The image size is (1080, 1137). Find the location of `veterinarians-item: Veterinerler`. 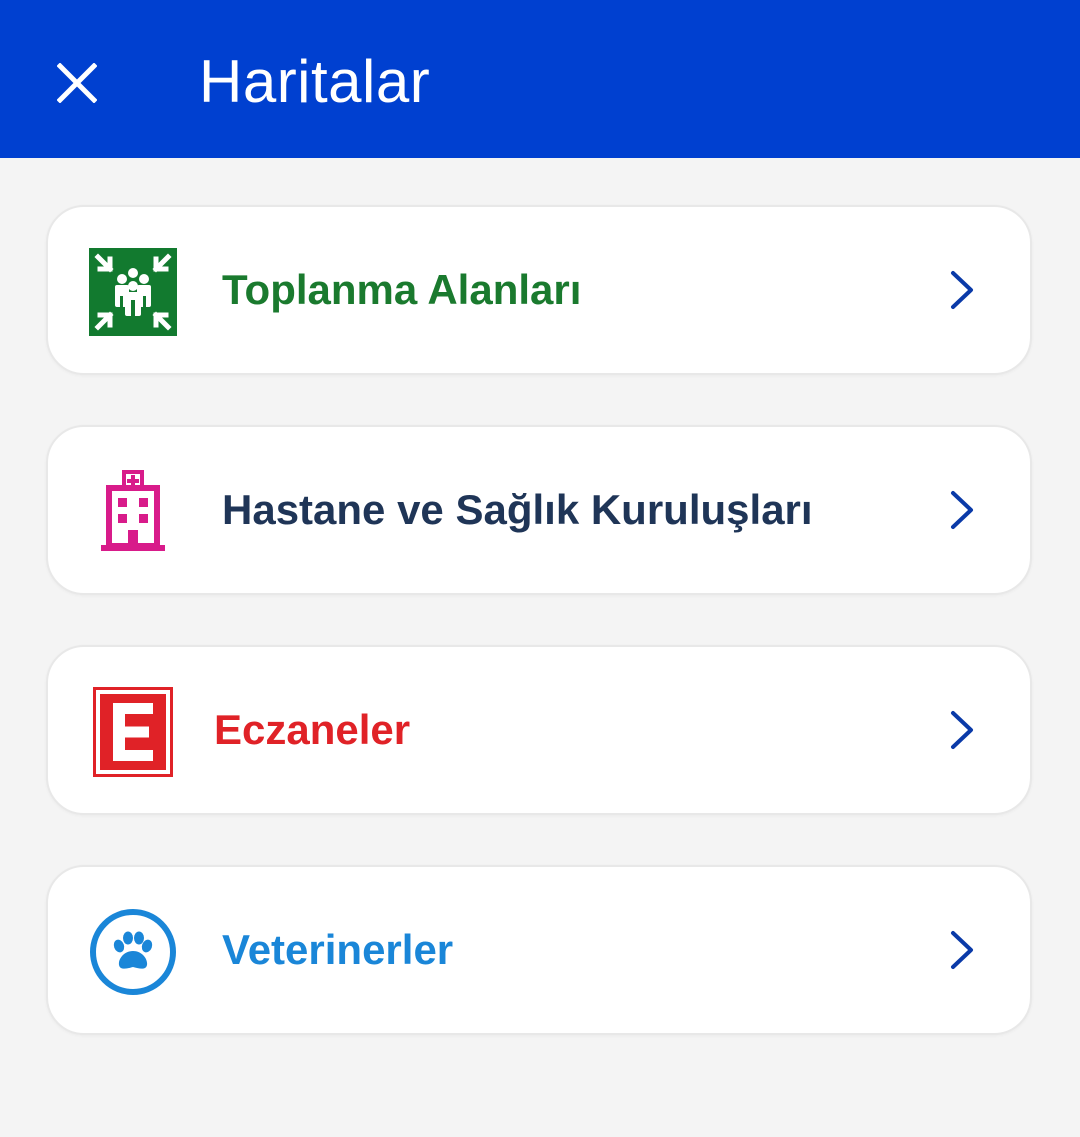

veterinarians-item: Veterinerler is located at coordinates (539, 950).